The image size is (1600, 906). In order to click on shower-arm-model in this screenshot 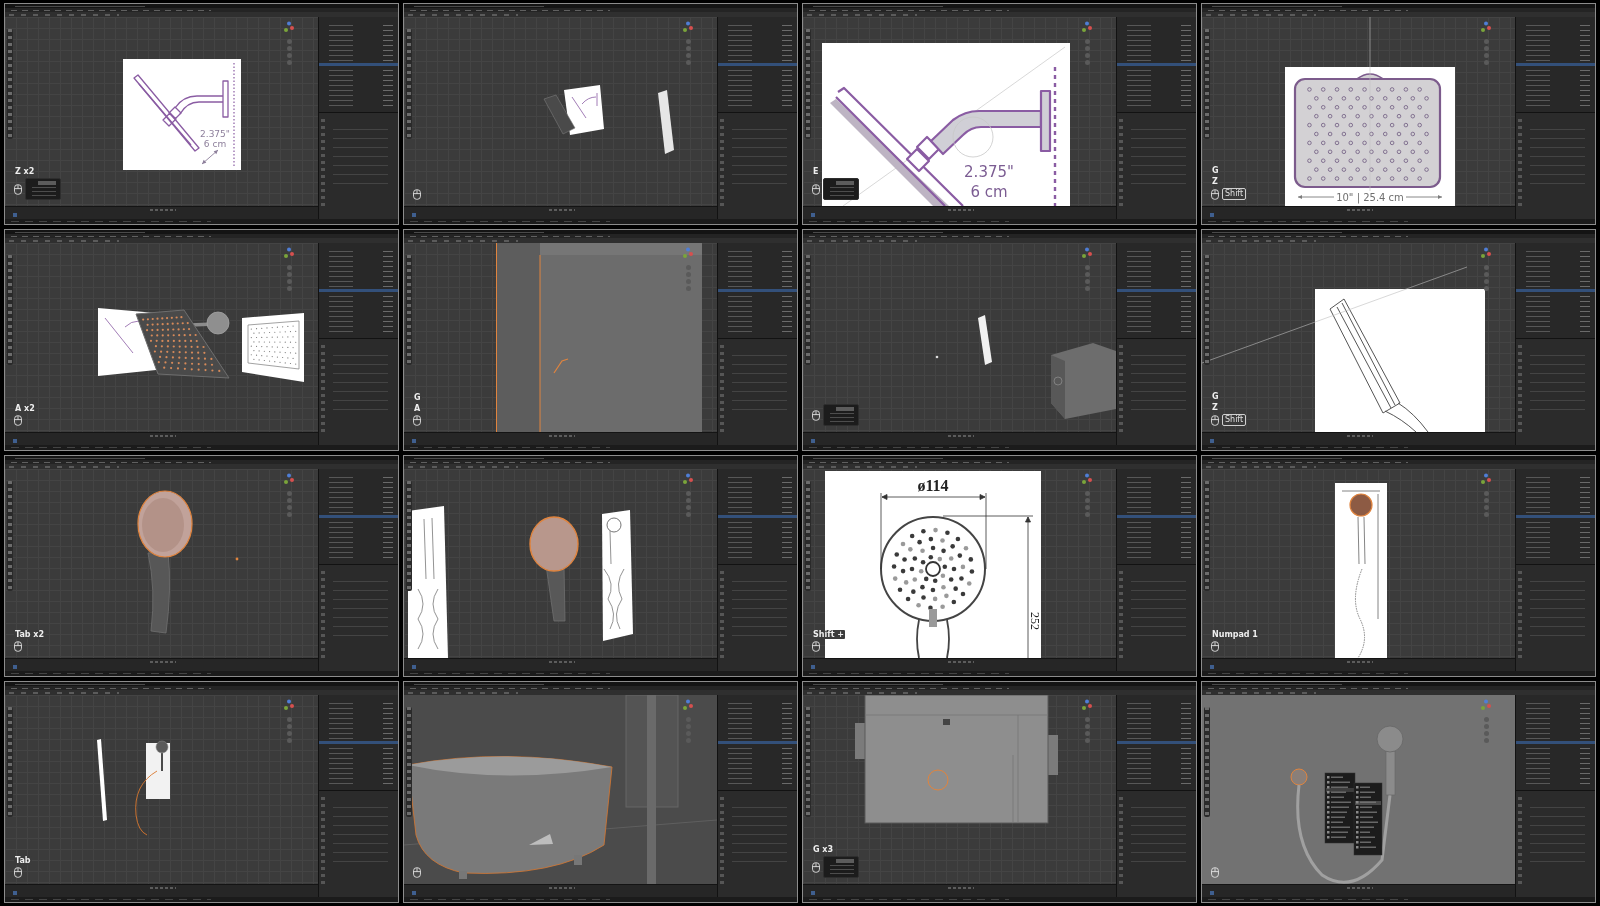, I will do `click(561, 366)`.